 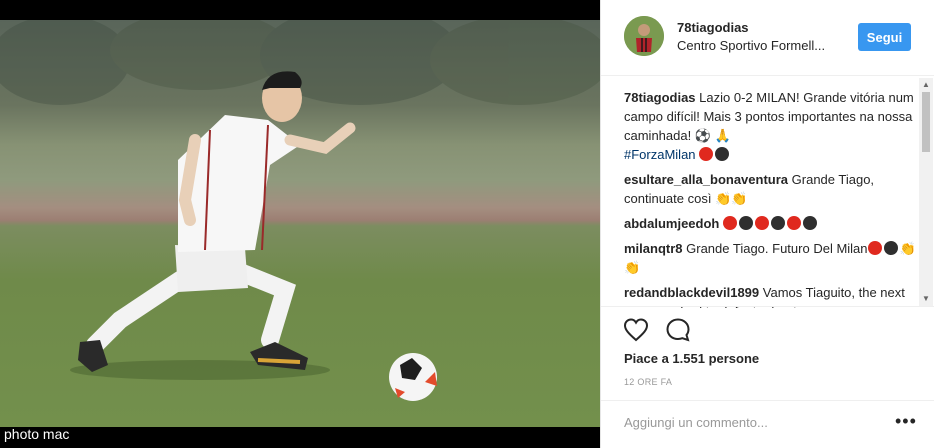 What do you see at coordinates (749, 422) in the screenshot?
I see `add-comment-input` at bounding box center [749, 422].